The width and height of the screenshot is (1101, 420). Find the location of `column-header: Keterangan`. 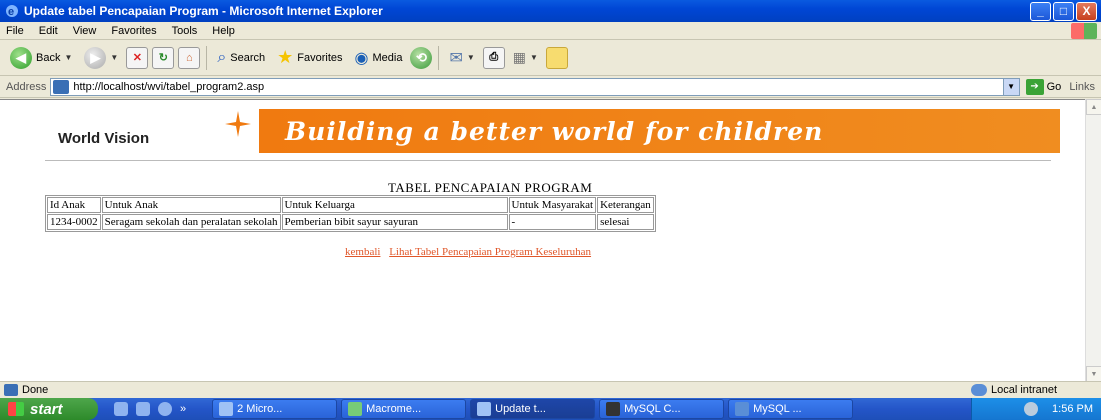

column-header: Keterangan is located at coordinates (625, 205).